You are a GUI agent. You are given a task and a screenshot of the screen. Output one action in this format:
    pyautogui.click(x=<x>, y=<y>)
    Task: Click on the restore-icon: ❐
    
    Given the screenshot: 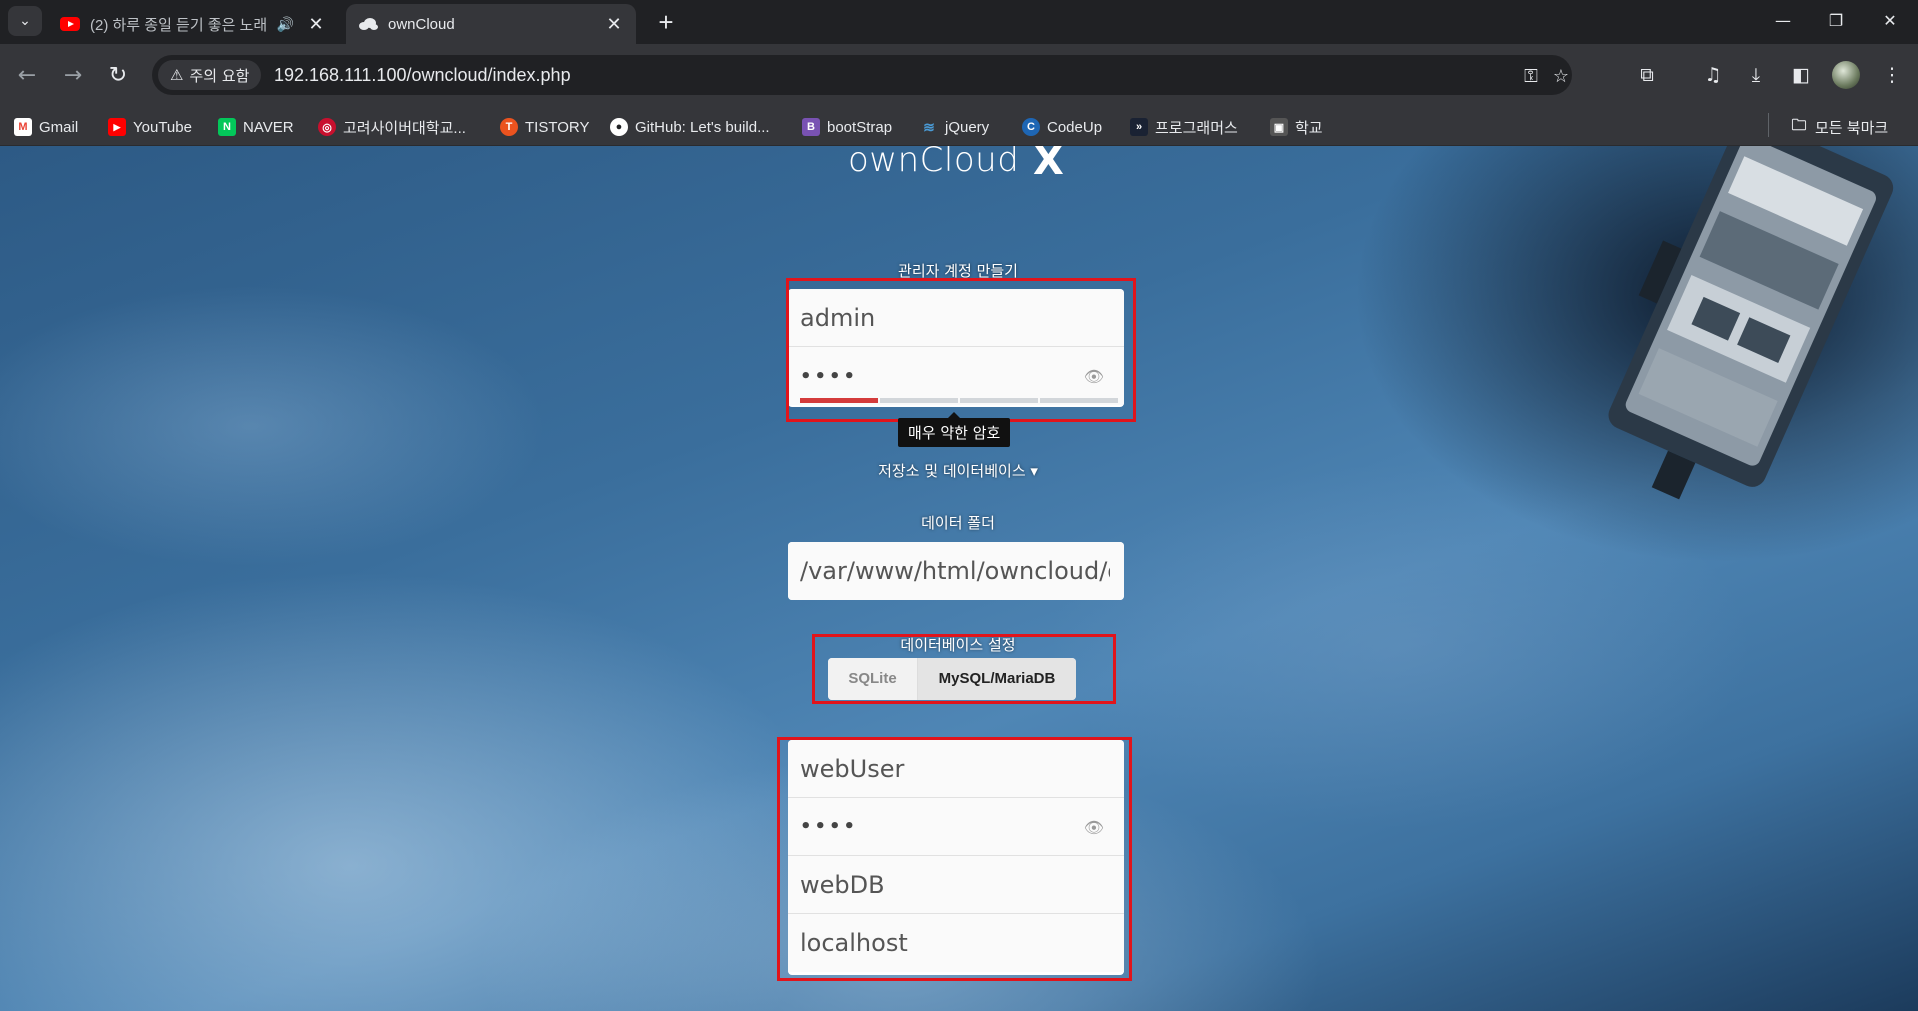 What is the action you would take?
    pyautogui.click(x=1836, y=20)
    